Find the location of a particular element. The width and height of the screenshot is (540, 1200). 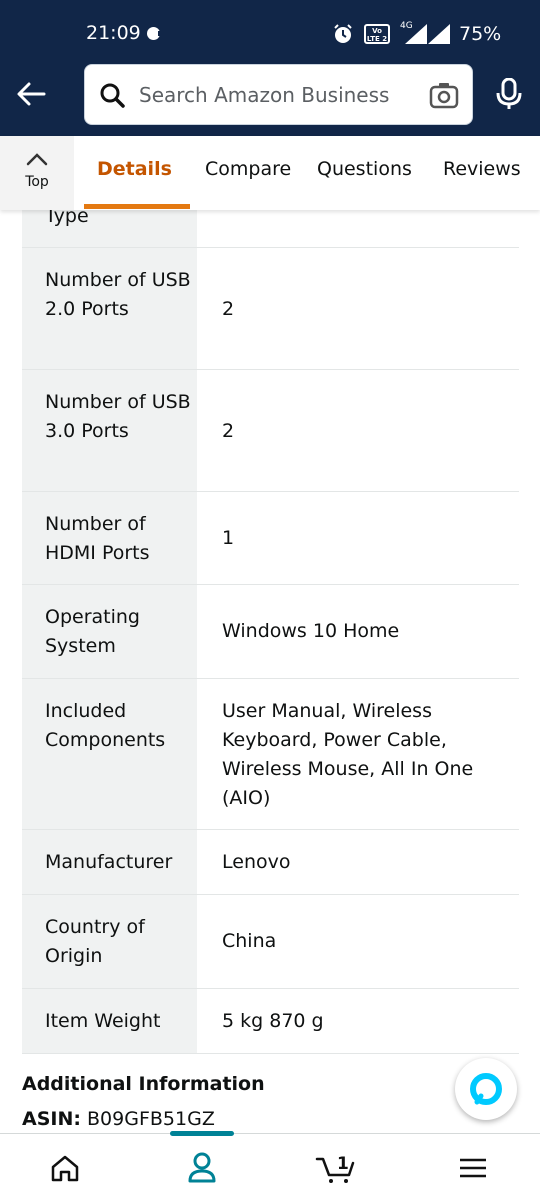

spec-value: China is located at coordinates (249, 941).